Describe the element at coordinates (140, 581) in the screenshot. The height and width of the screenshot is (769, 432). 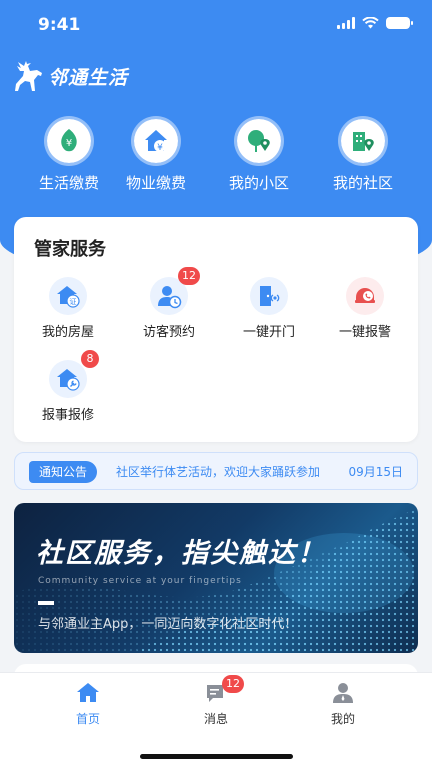
I see `banner-subtitle-en: Community service at your fingertips` at that location.